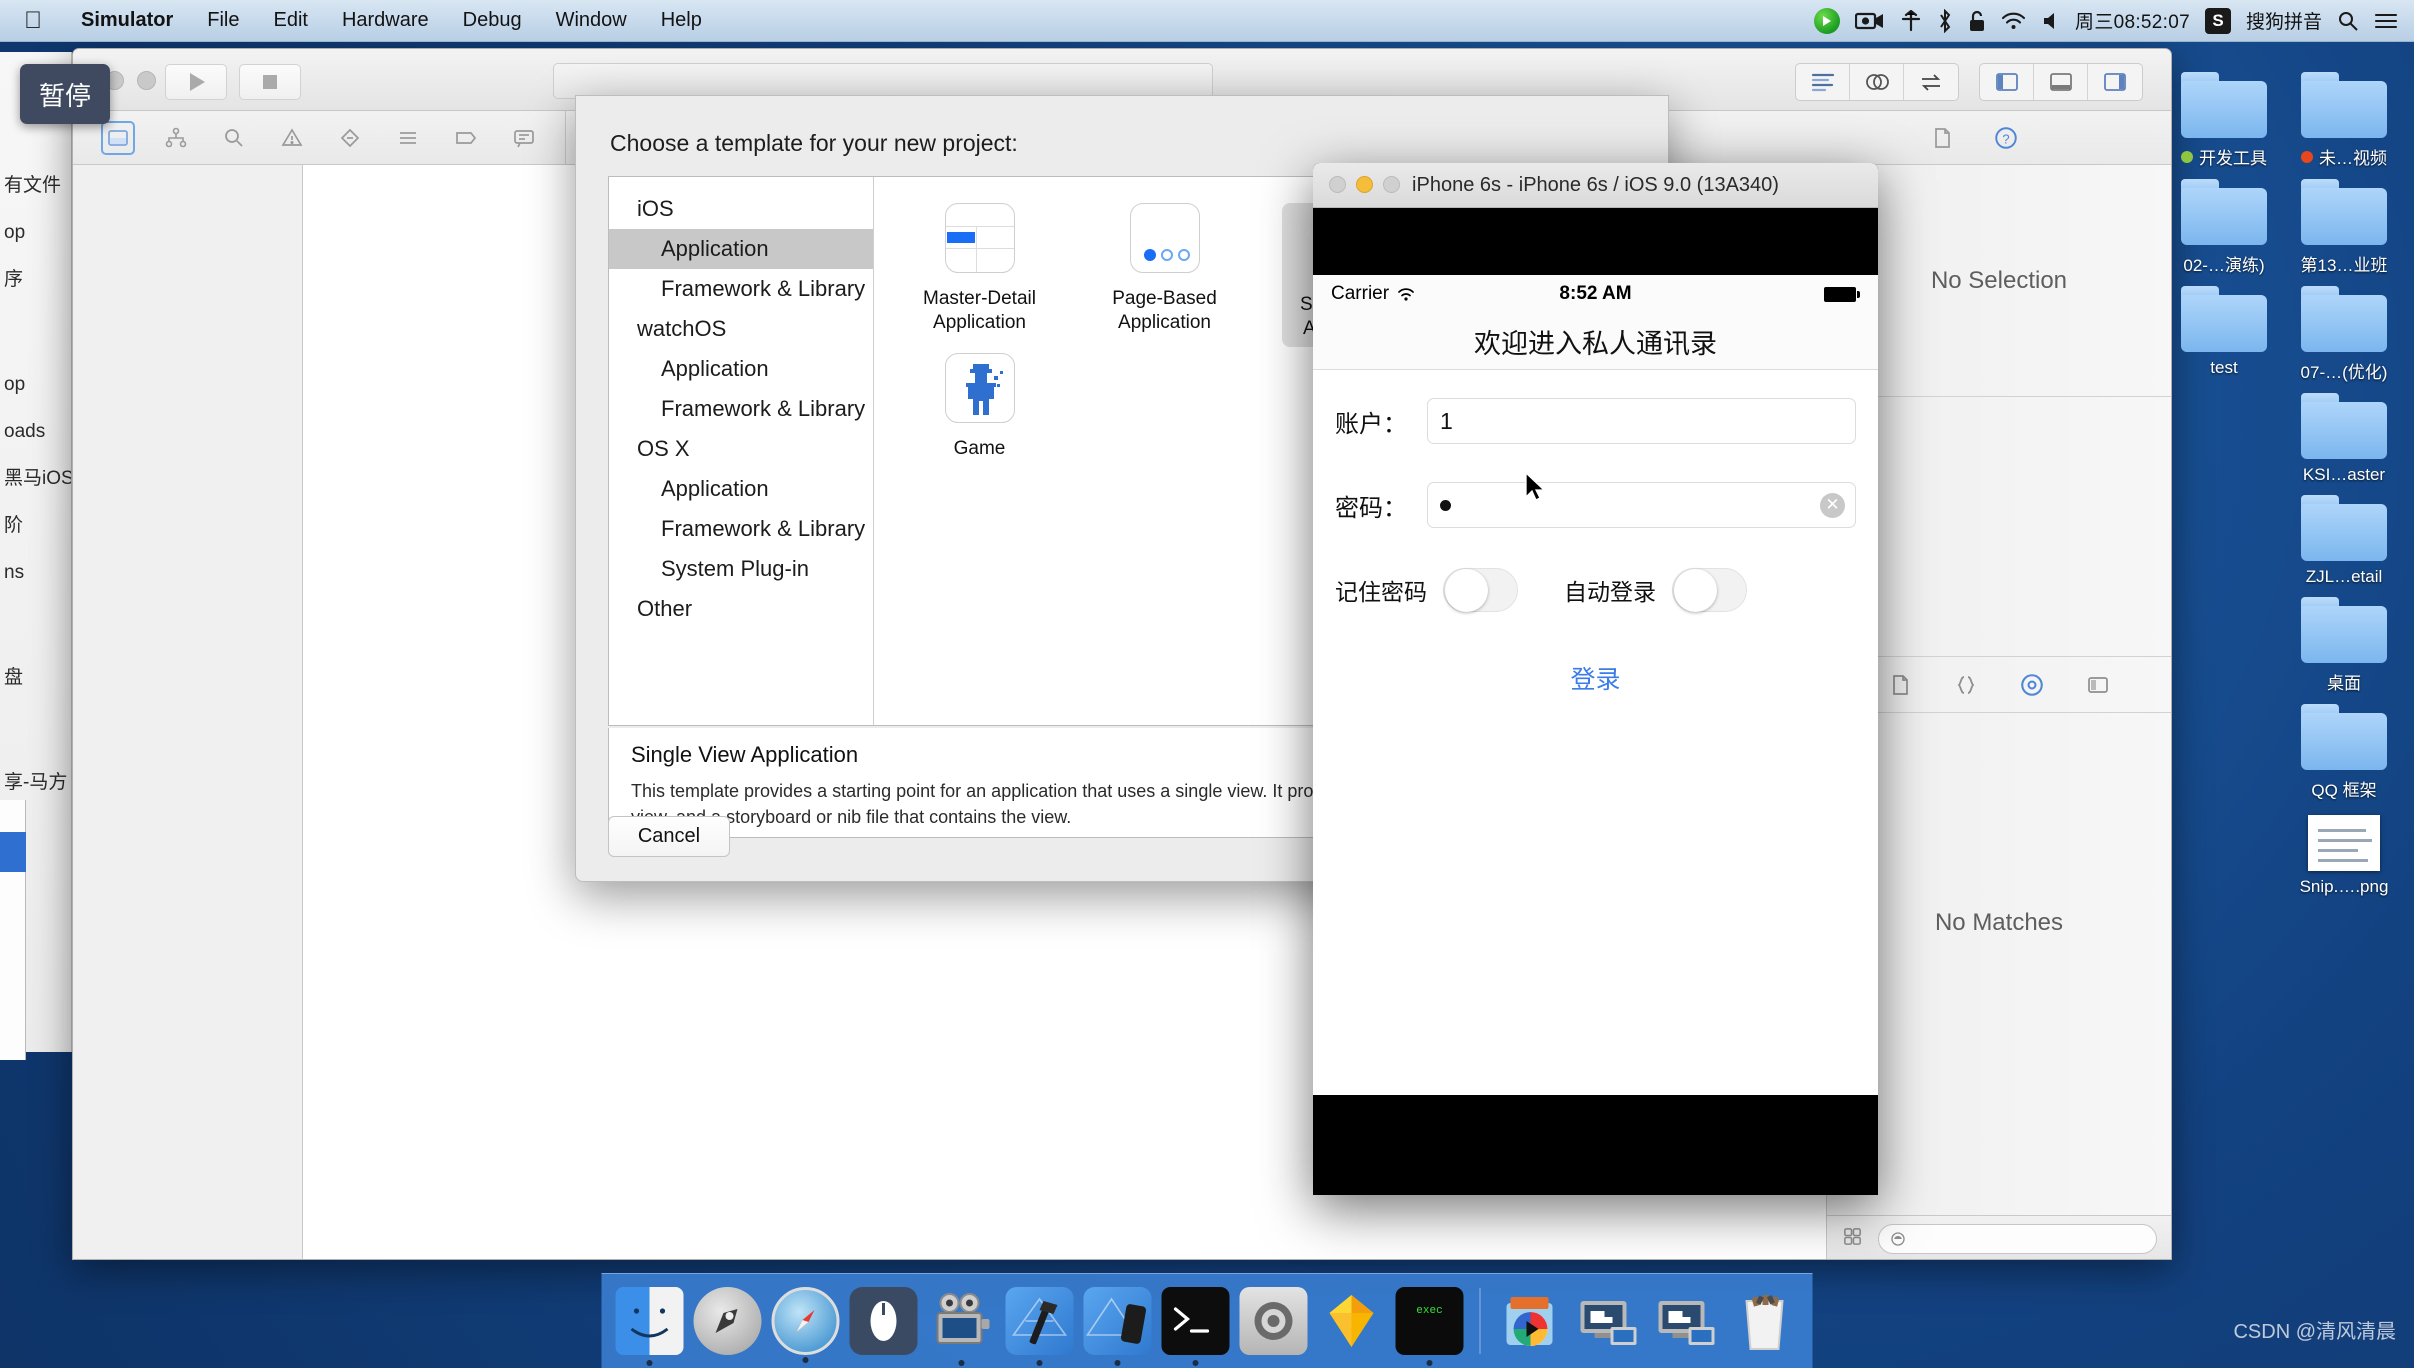 The image size is (2414, 1368). Describe the element at coordinates (1352, 1321) in the screenshot. I see `sketch-icon` at that location.